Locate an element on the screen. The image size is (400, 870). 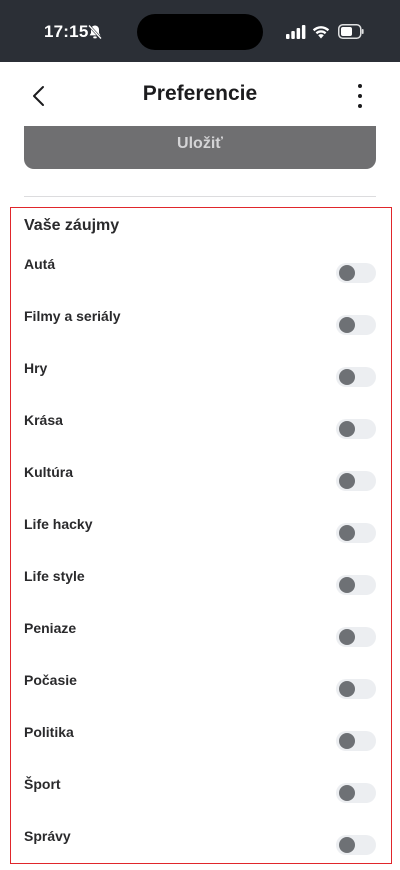
interest-label: Hry is located at coordinates (36, 368).